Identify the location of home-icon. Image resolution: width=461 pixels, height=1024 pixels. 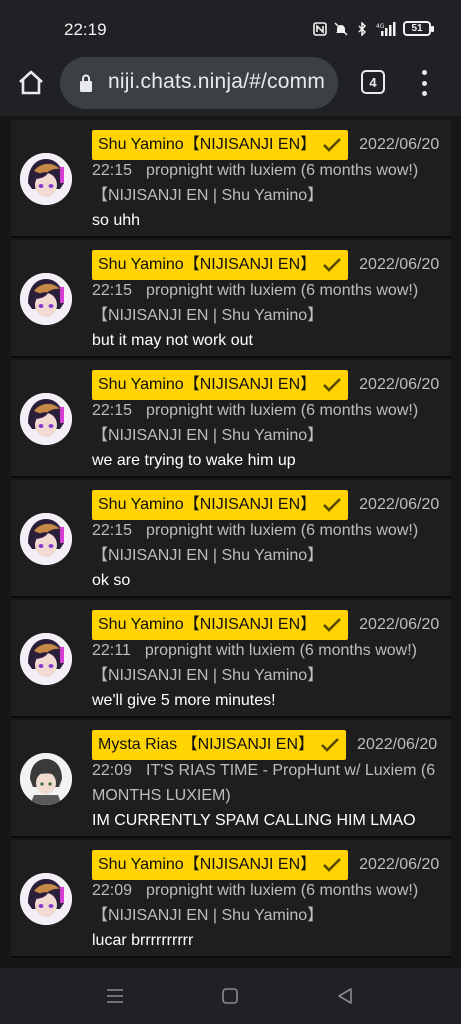
(31, 83).